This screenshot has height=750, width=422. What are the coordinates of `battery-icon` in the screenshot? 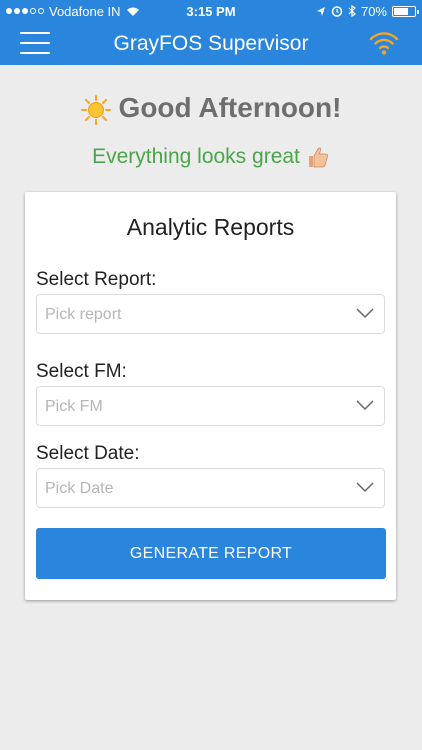 It's located at (405, 11).